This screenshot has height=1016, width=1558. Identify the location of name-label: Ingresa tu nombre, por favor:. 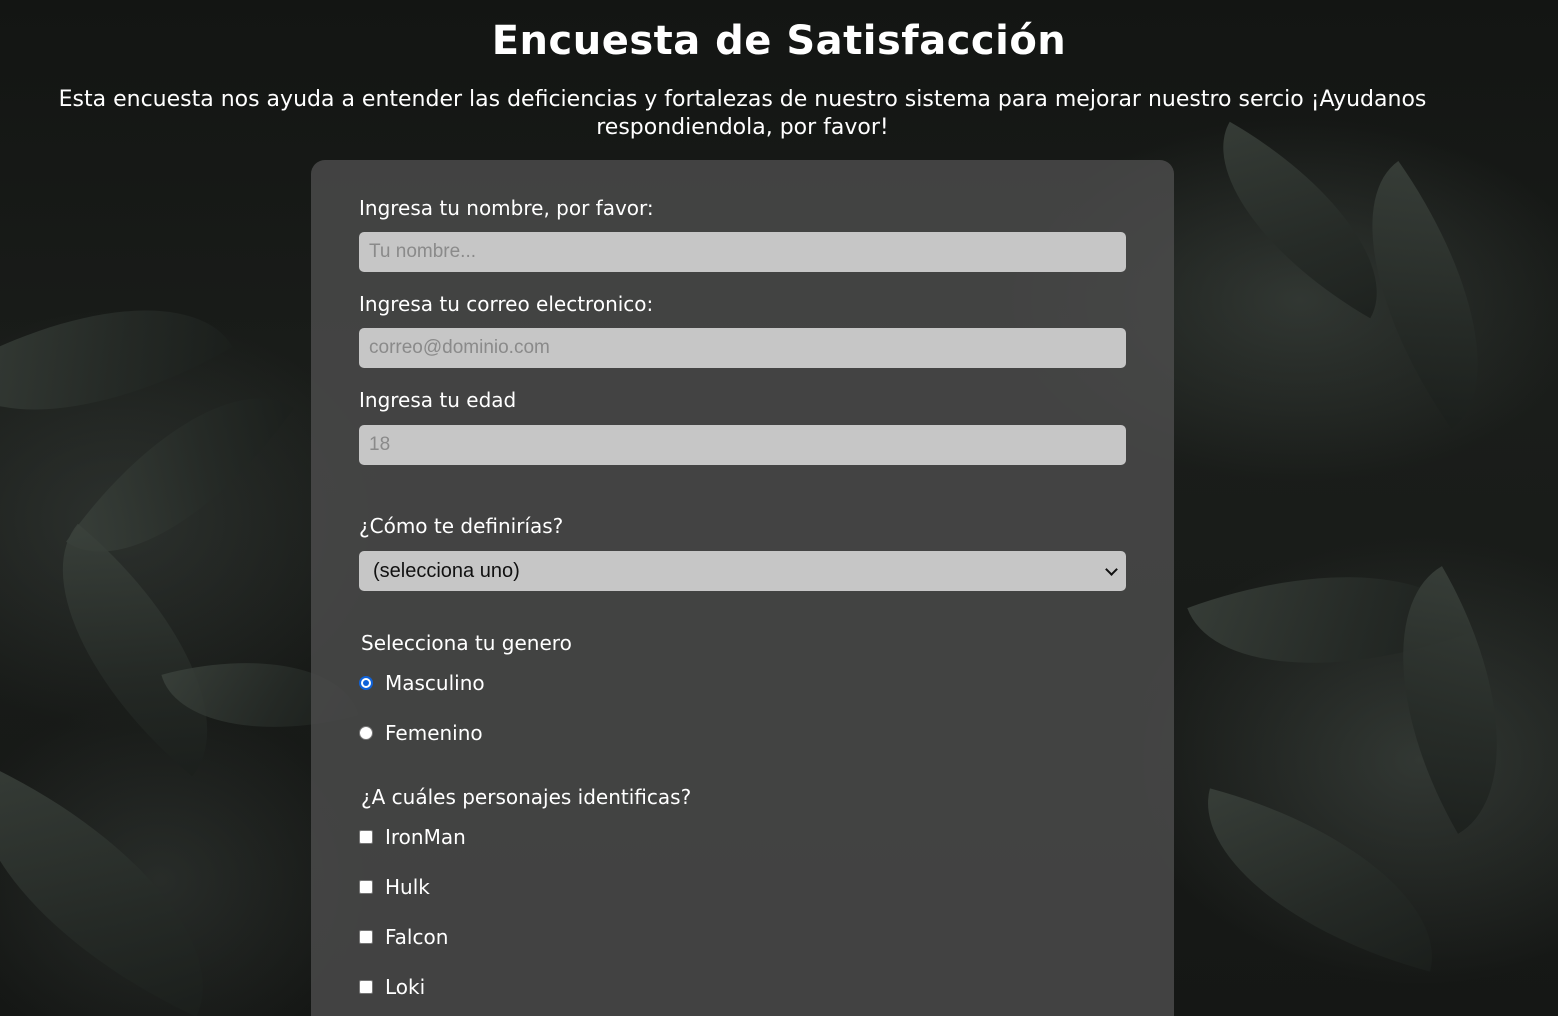
(506, 208).